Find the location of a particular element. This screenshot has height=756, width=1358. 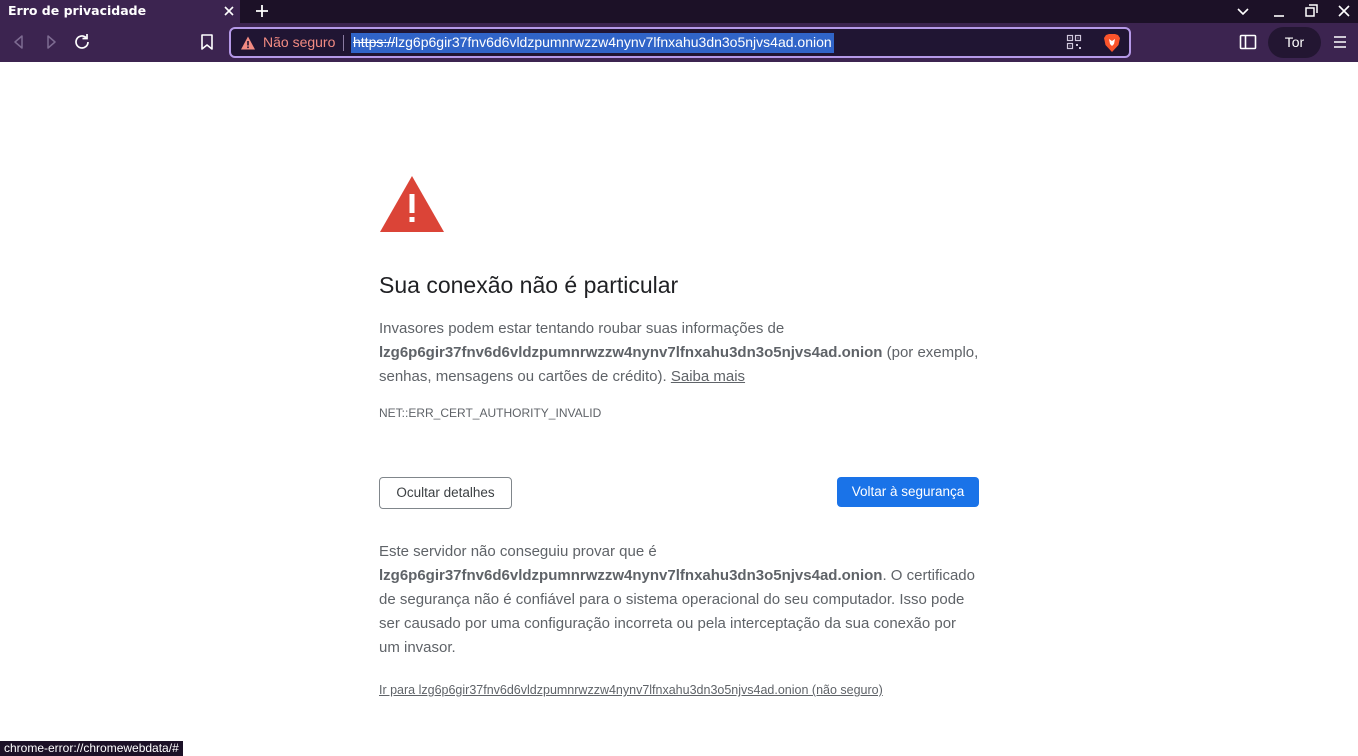

minimize-icon is located at coordinates (1279, 11).